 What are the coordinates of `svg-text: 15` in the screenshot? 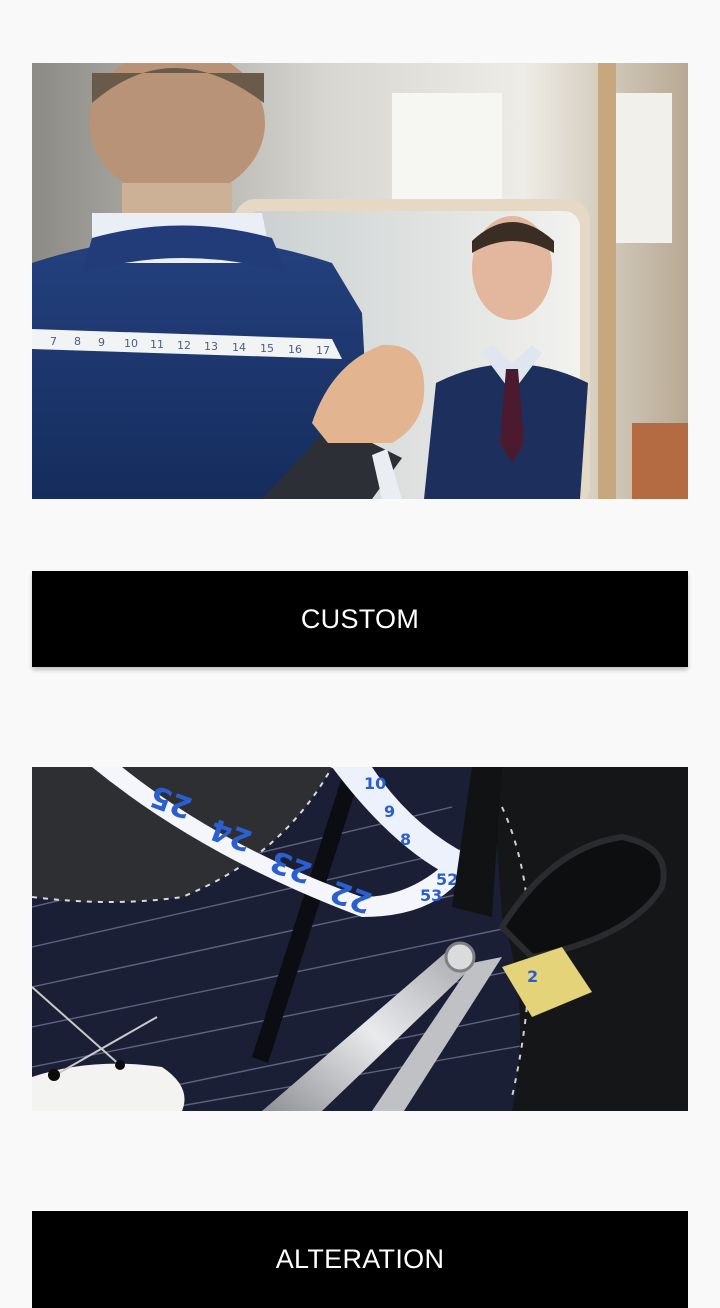 It's located at (267, 348).